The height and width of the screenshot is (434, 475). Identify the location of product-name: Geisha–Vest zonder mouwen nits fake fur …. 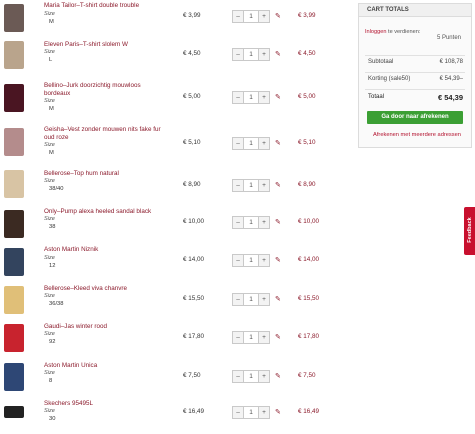
(103, 134).